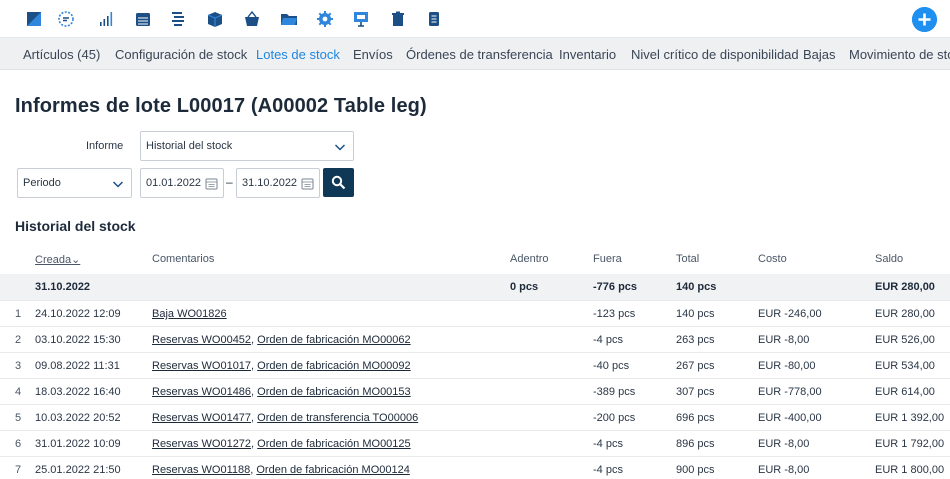 The width and height of the screenshot is (950, 479). What do you see at coordinates (182, 183) in the screenshot?
I see `date-from-input: 01.01.2022` at bounding box center [182, 183].